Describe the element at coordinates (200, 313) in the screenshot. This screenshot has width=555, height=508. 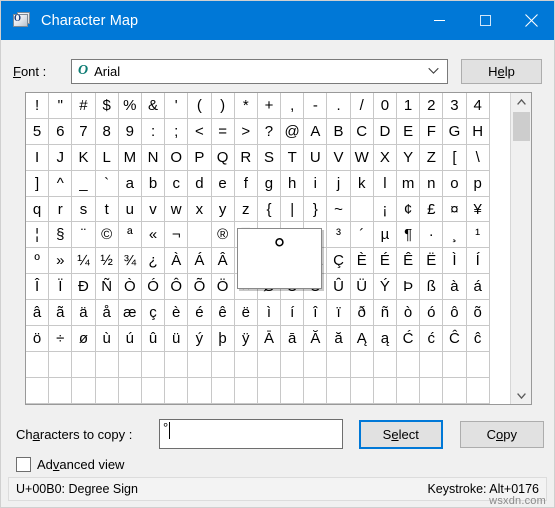
I see `character-cell: é` at that location.